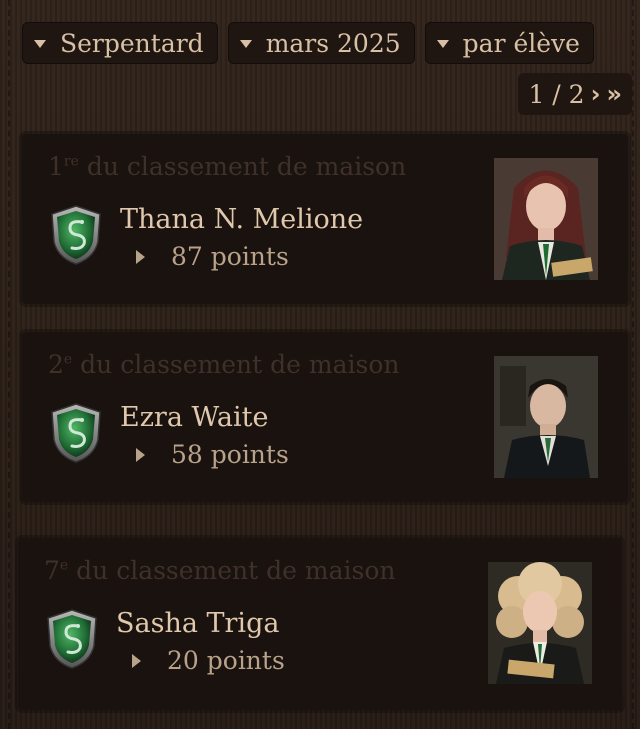  Describe the element at coordinates (546, 417) in the screenshot. I see `male-student-portrait` at that location.